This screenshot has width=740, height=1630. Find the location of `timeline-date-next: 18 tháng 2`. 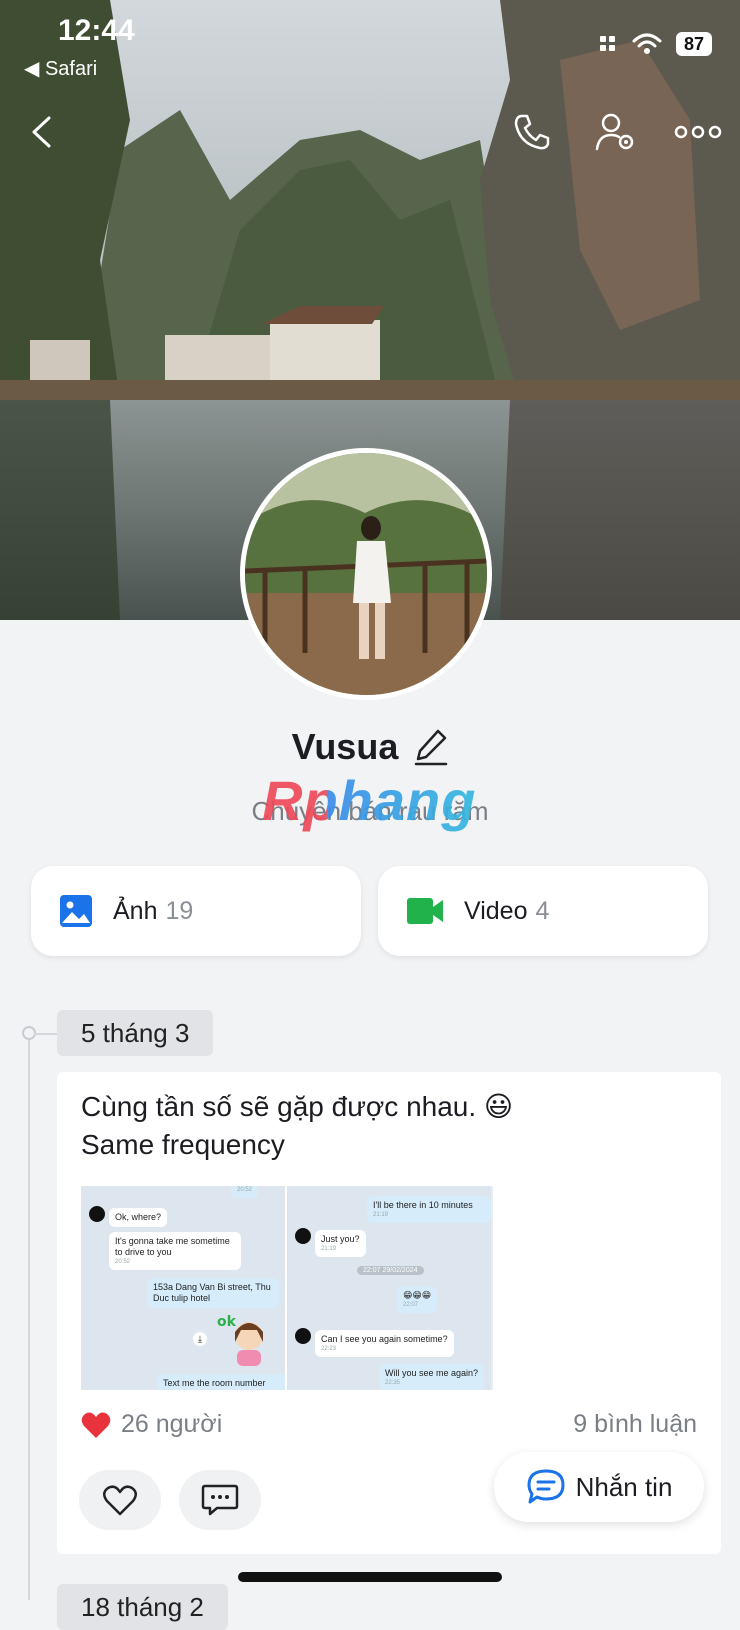

timeline-date-next: 18 tháng 2 is located at coordinates (142, 1607).